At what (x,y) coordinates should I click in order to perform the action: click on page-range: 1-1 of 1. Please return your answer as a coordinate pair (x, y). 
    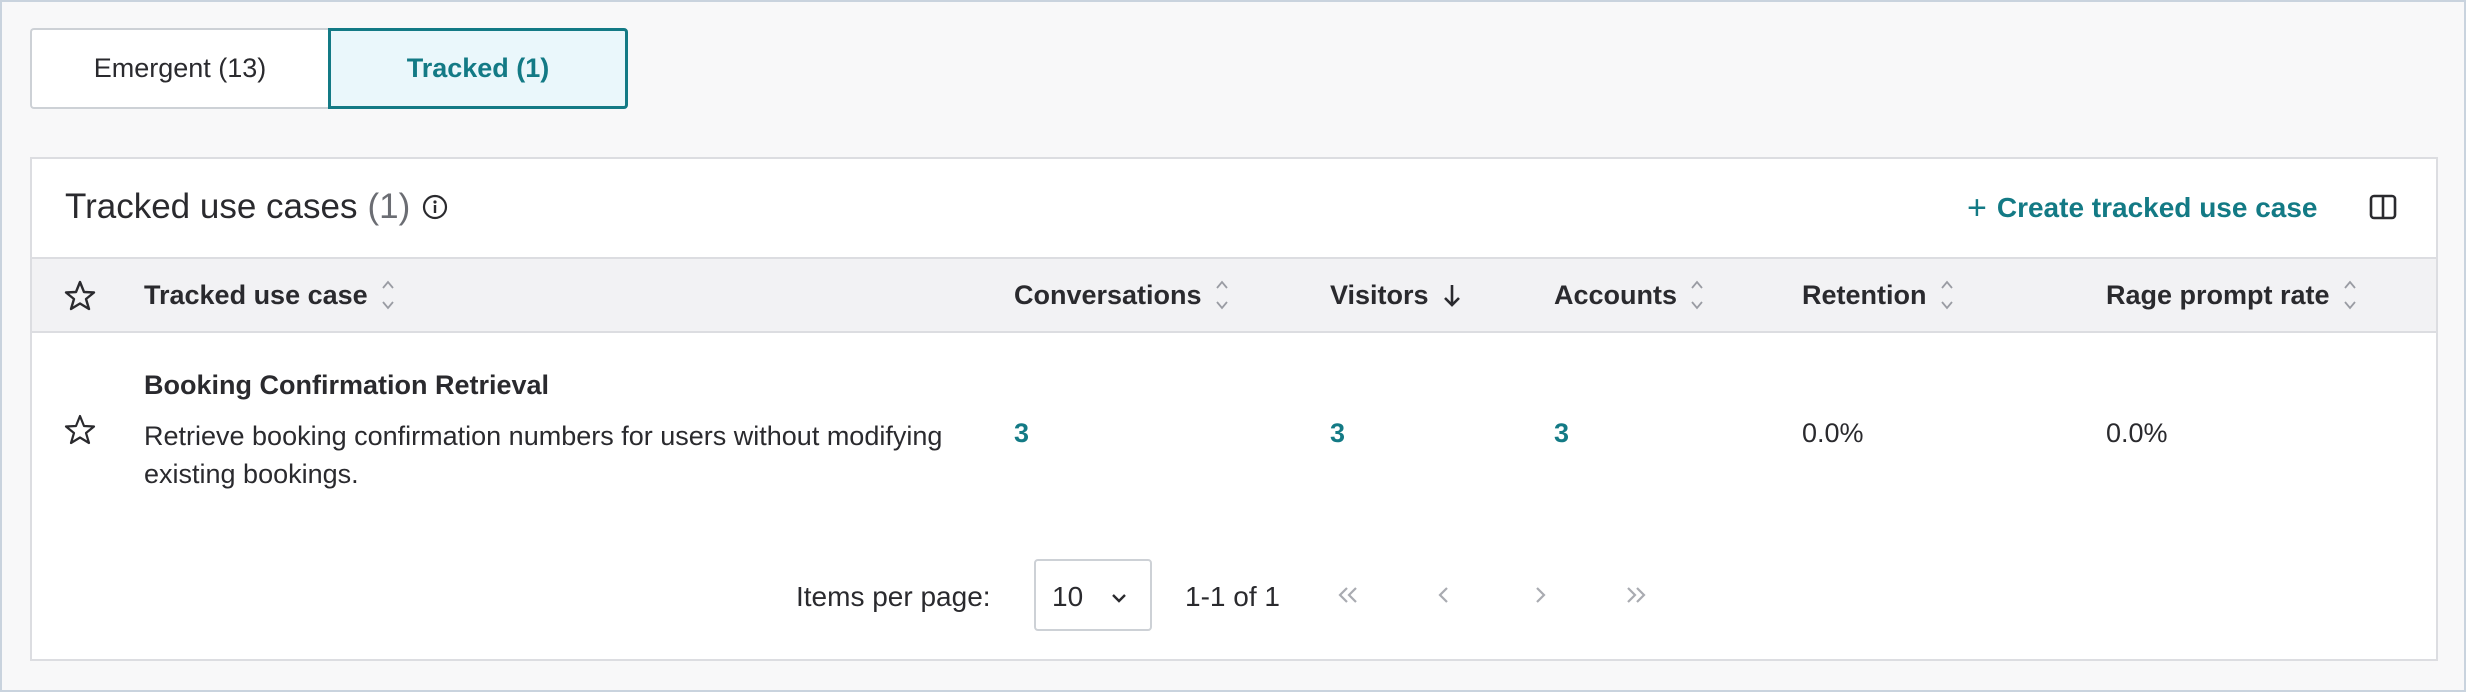
    Looking at the image, I should click on (1232, 596).